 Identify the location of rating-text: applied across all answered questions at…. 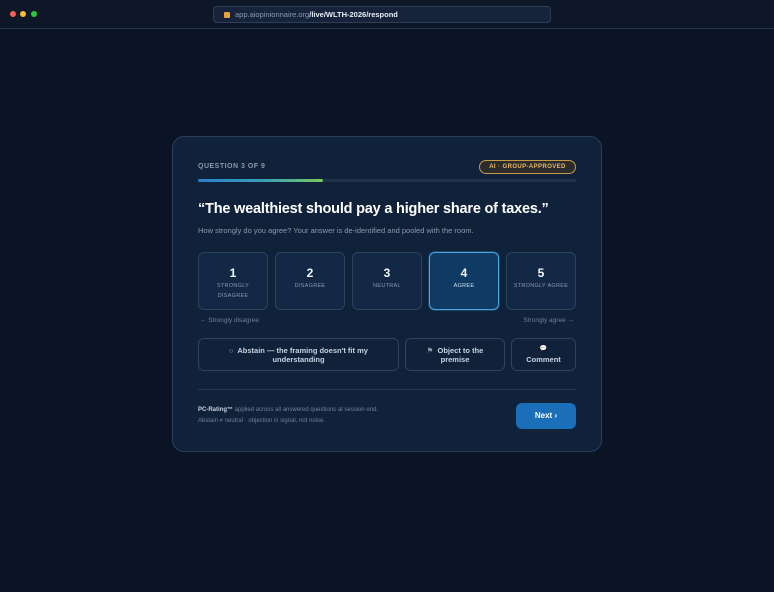
(306, 410).